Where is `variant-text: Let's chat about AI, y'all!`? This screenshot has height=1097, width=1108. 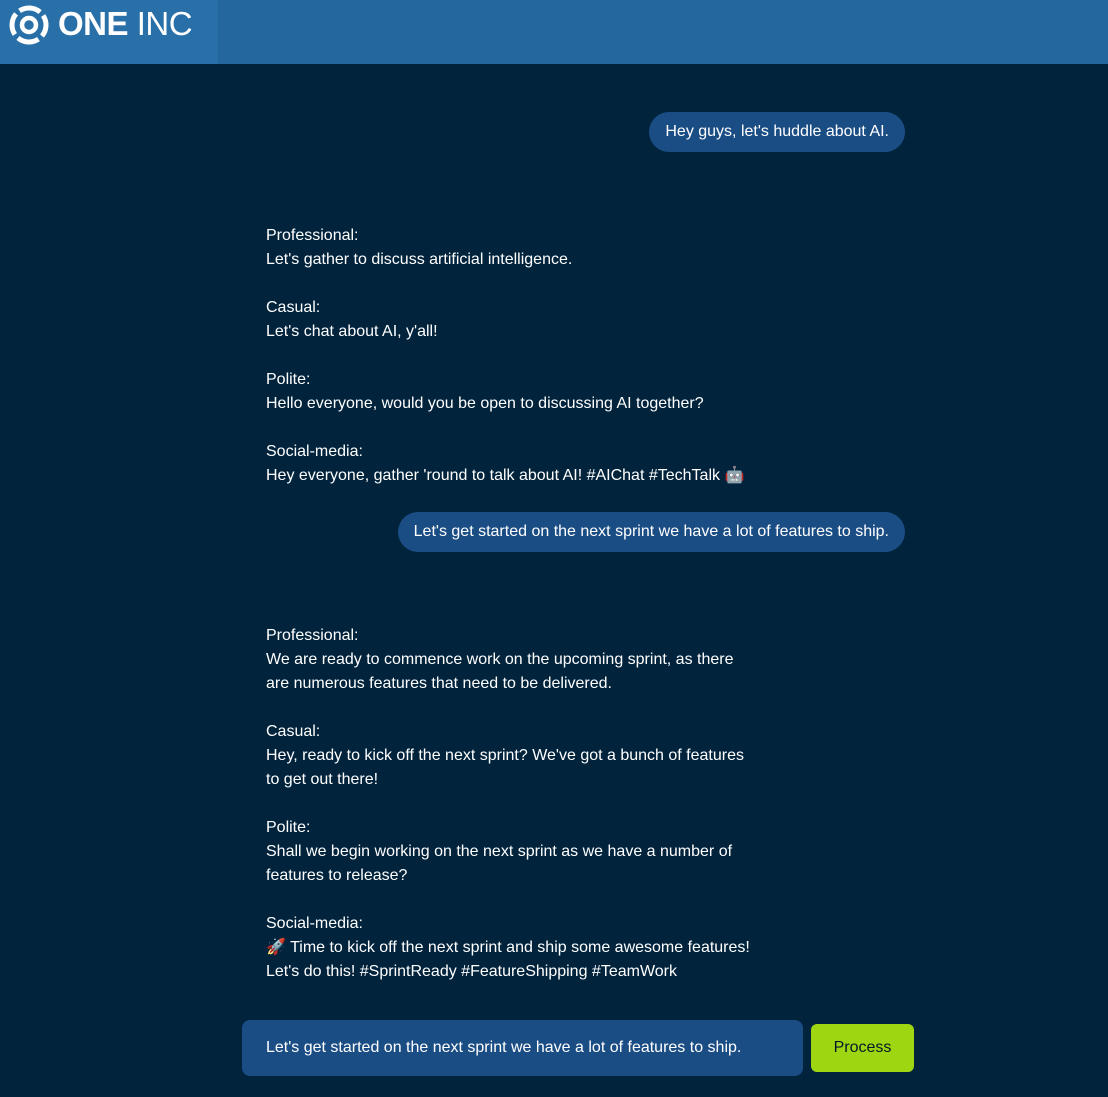
variant-text: Let's chat about AI, y'all! is located at coordinates (352, 331).